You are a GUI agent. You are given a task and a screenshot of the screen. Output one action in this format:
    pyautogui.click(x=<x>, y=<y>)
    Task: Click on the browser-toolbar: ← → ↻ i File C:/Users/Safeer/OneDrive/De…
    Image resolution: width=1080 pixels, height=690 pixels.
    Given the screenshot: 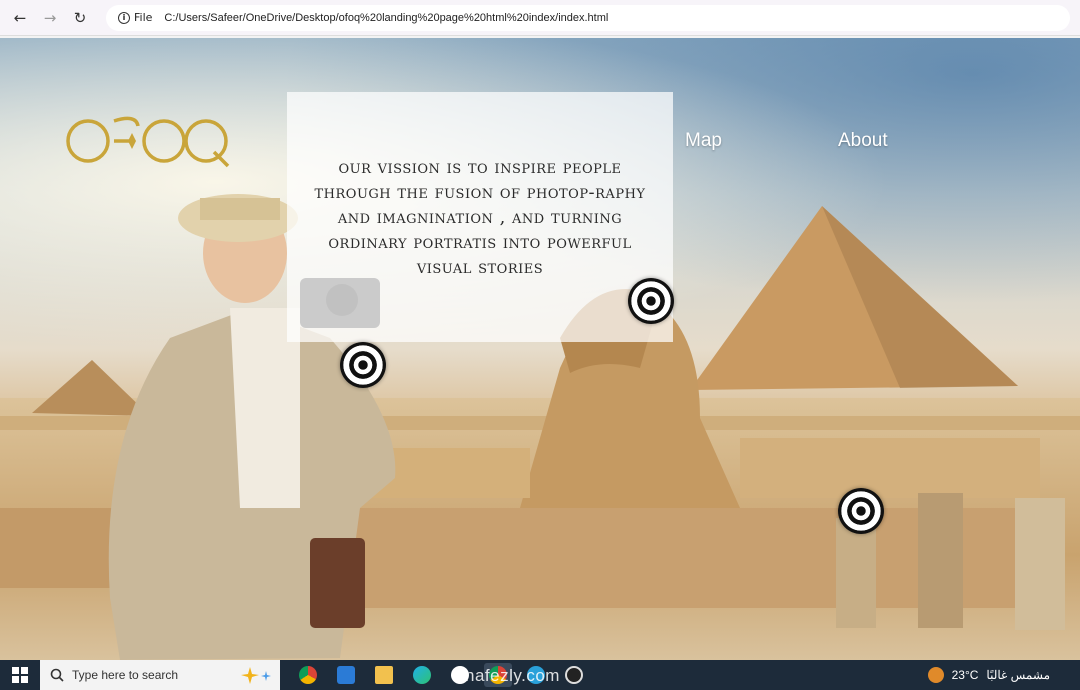 What is the action you would take?
    pyautogui.click(x=540, y=18)
    